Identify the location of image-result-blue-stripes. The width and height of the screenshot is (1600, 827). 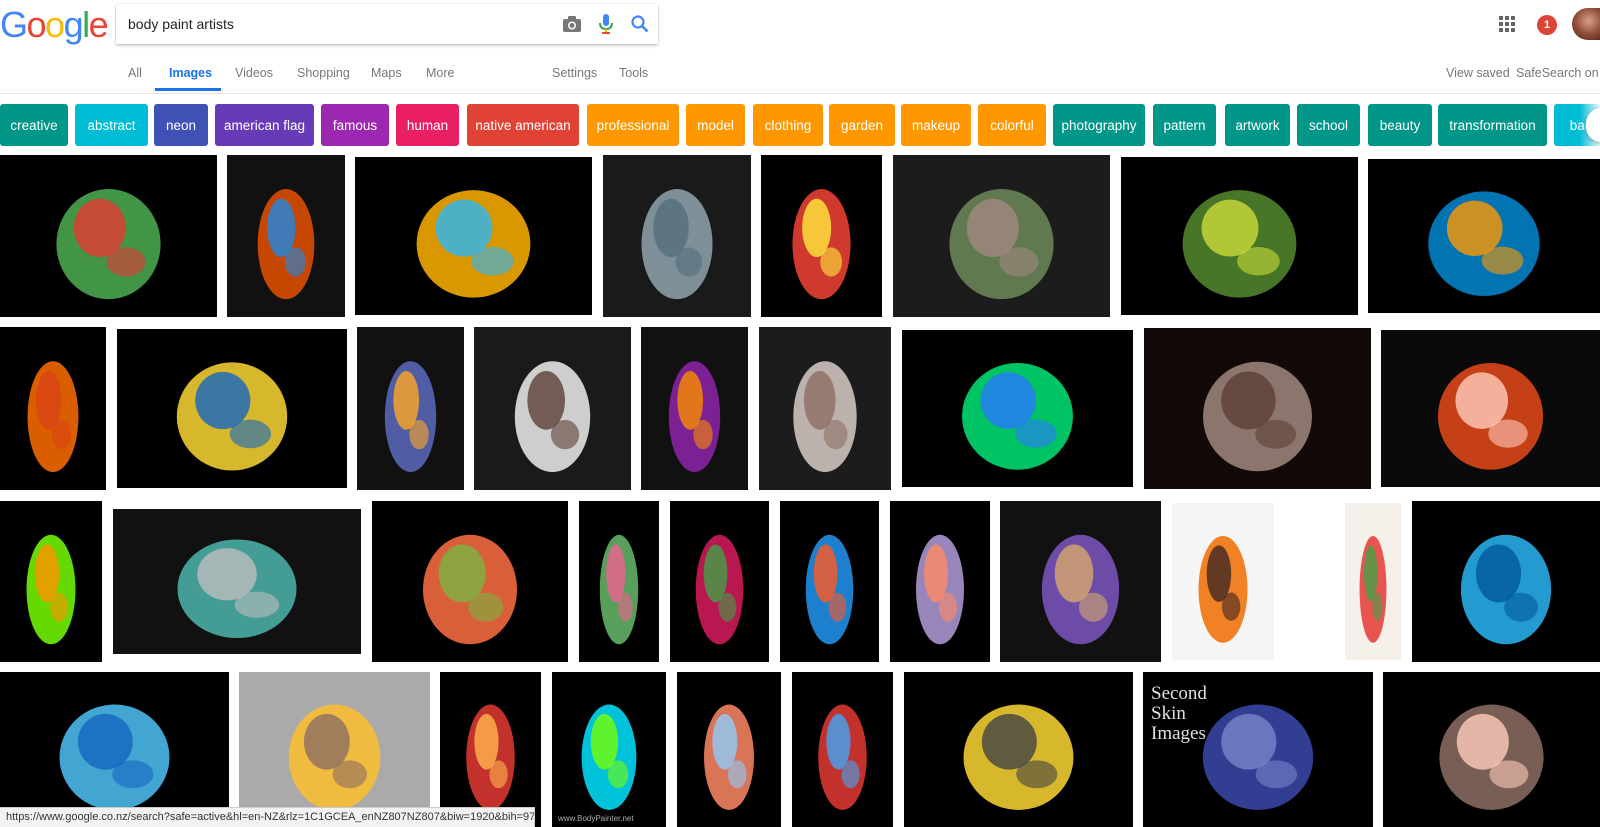
(1506, 581).